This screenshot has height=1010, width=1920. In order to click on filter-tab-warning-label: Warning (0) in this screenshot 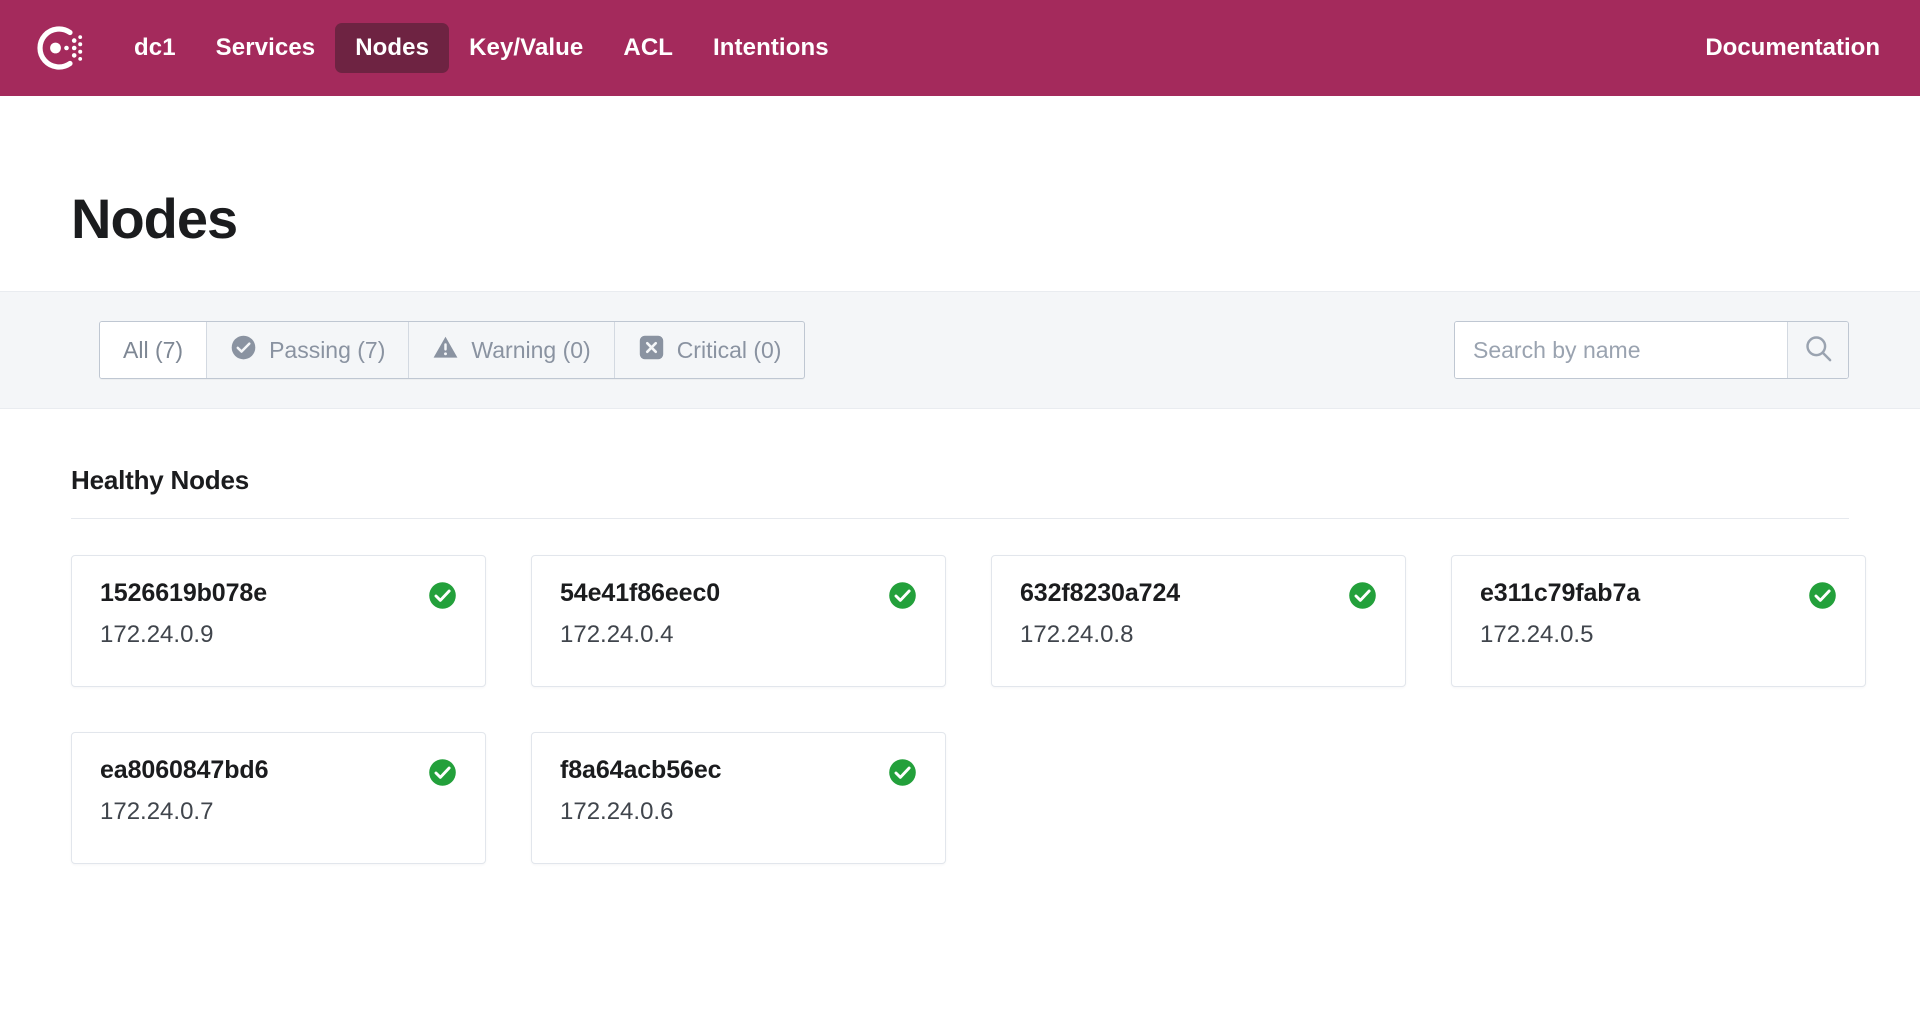, I will do `click(531, 349)`.